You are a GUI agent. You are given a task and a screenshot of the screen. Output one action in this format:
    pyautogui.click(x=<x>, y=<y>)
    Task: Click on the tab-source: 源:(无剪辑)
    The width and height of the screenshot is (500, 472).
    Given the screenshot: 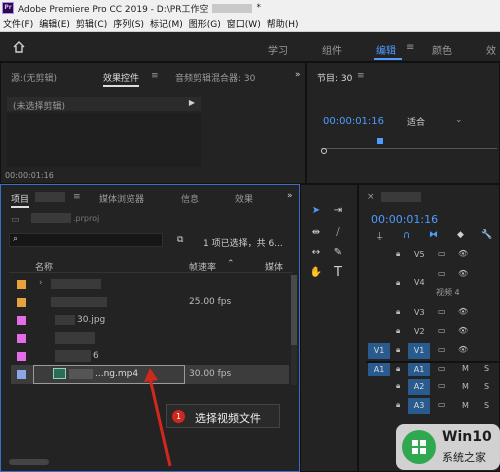 What is the action you would take?
    pyautogui.click(x=34, y=77)
    